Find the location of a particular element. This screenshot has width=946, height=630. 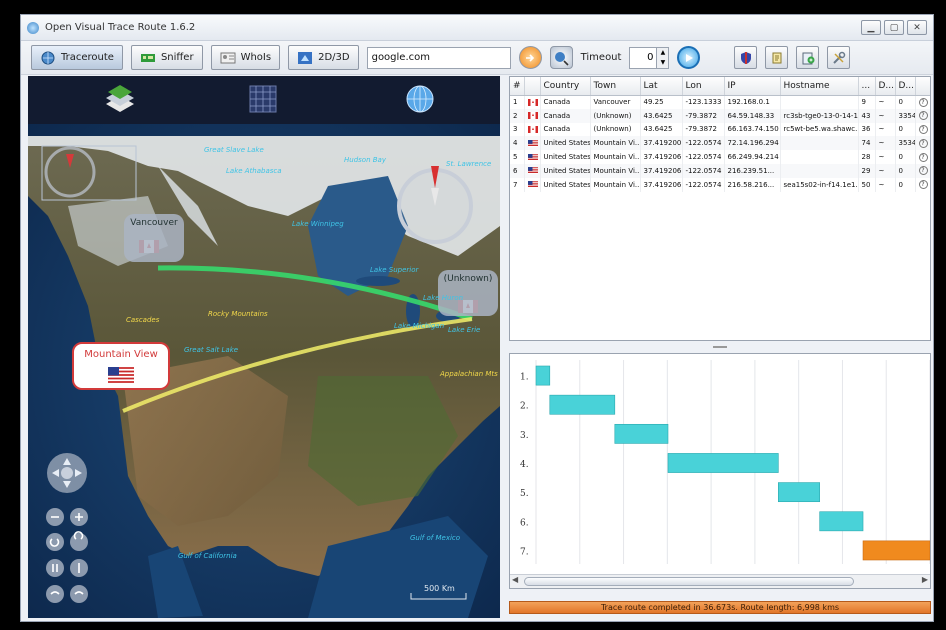

shield-button is located at coordinates (746, 57).